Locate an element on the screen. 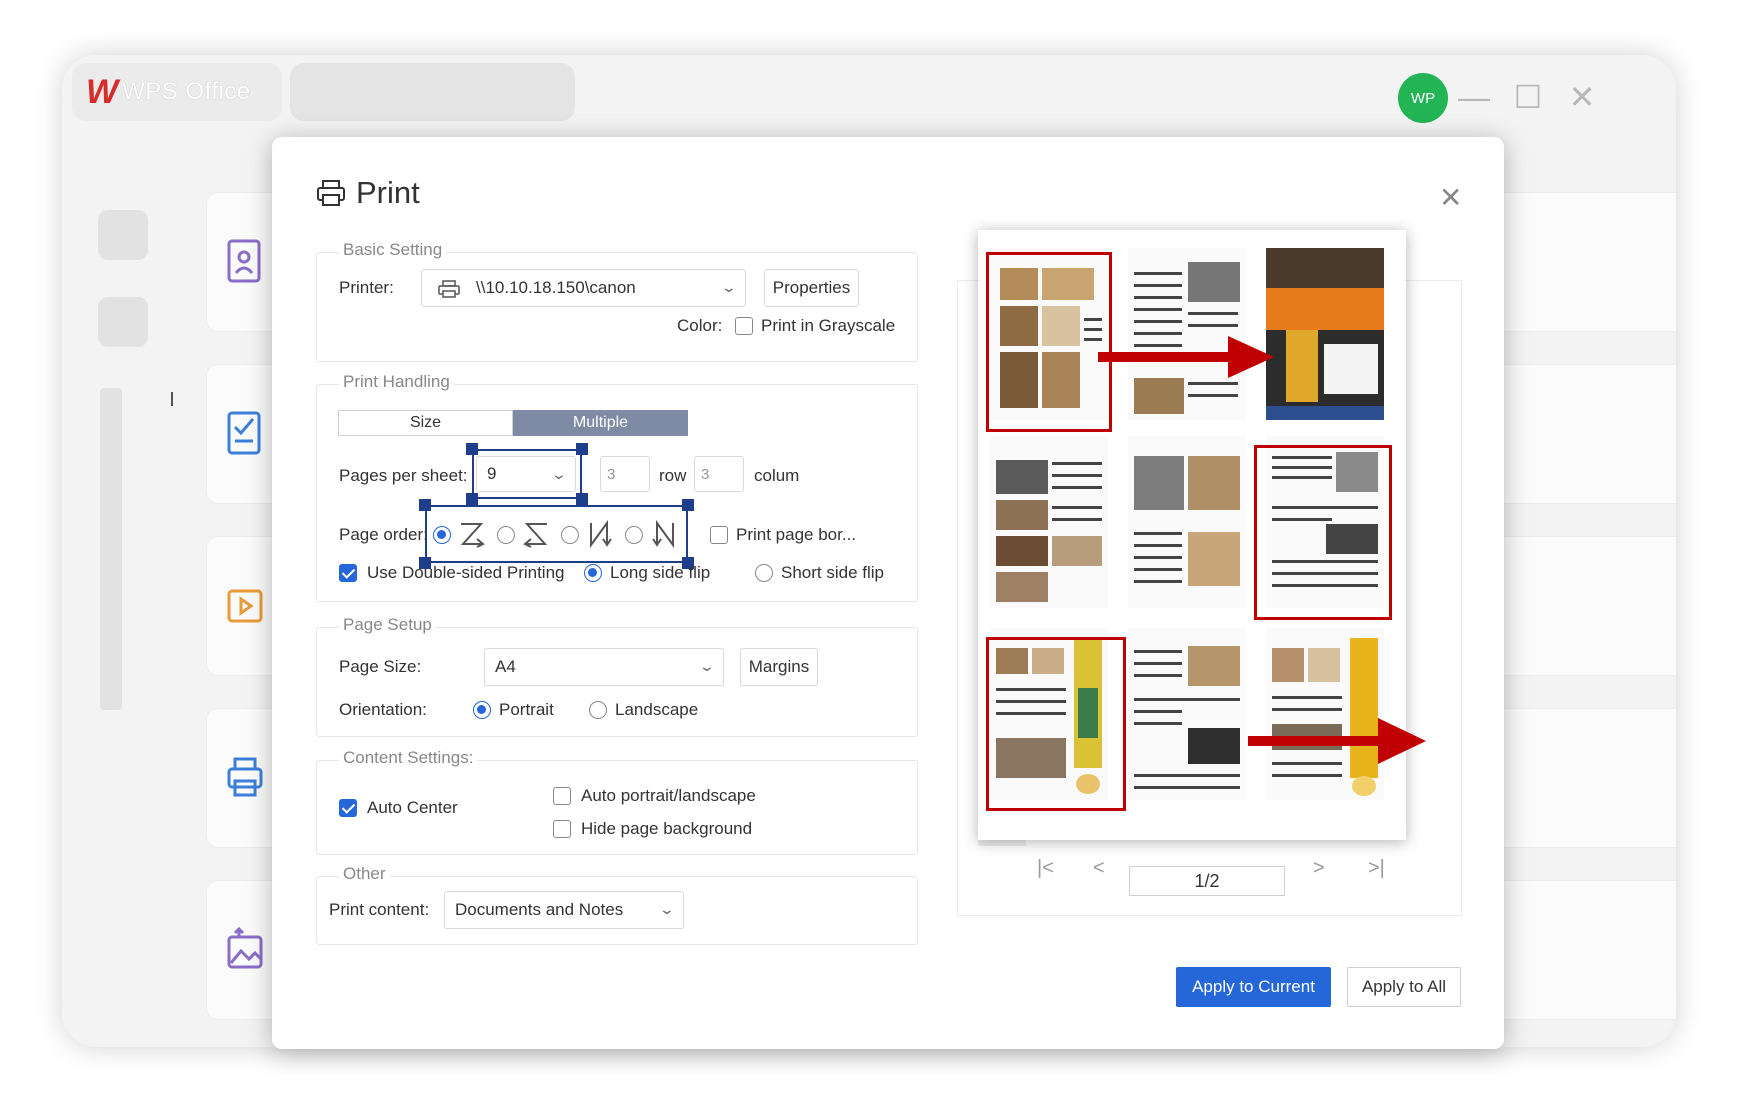 The image size is (1739, 1105). basic-setting-legend: Basic Setting is located at coordinates (393, 250).